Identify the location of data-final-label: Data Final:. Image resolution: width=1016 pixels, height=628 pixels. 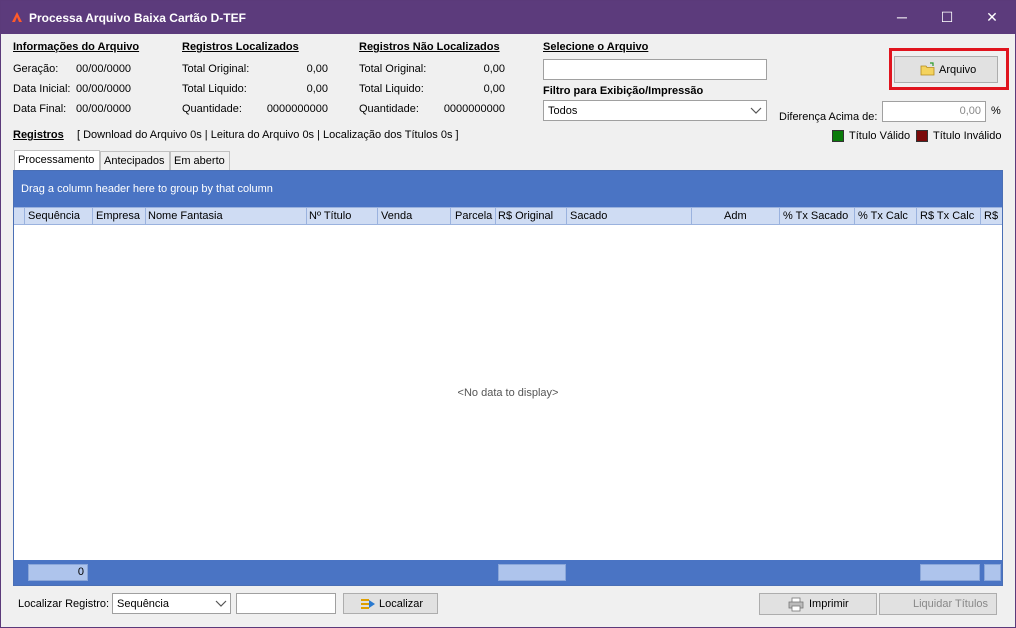
(40, 109).